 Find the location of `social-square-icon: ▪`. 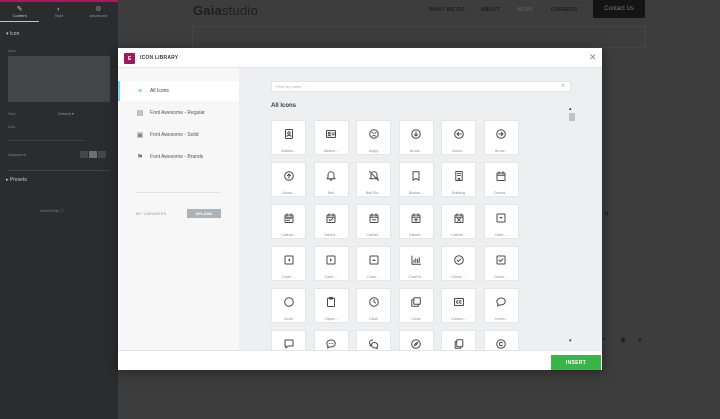

social-square-icon: ▪ is located at coordinates (604, 339).